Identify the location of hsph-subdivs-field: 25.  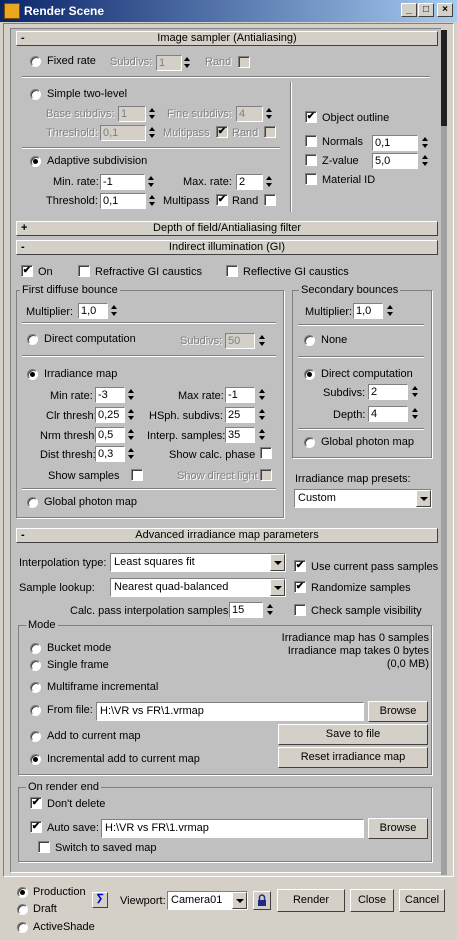
(240, 415).